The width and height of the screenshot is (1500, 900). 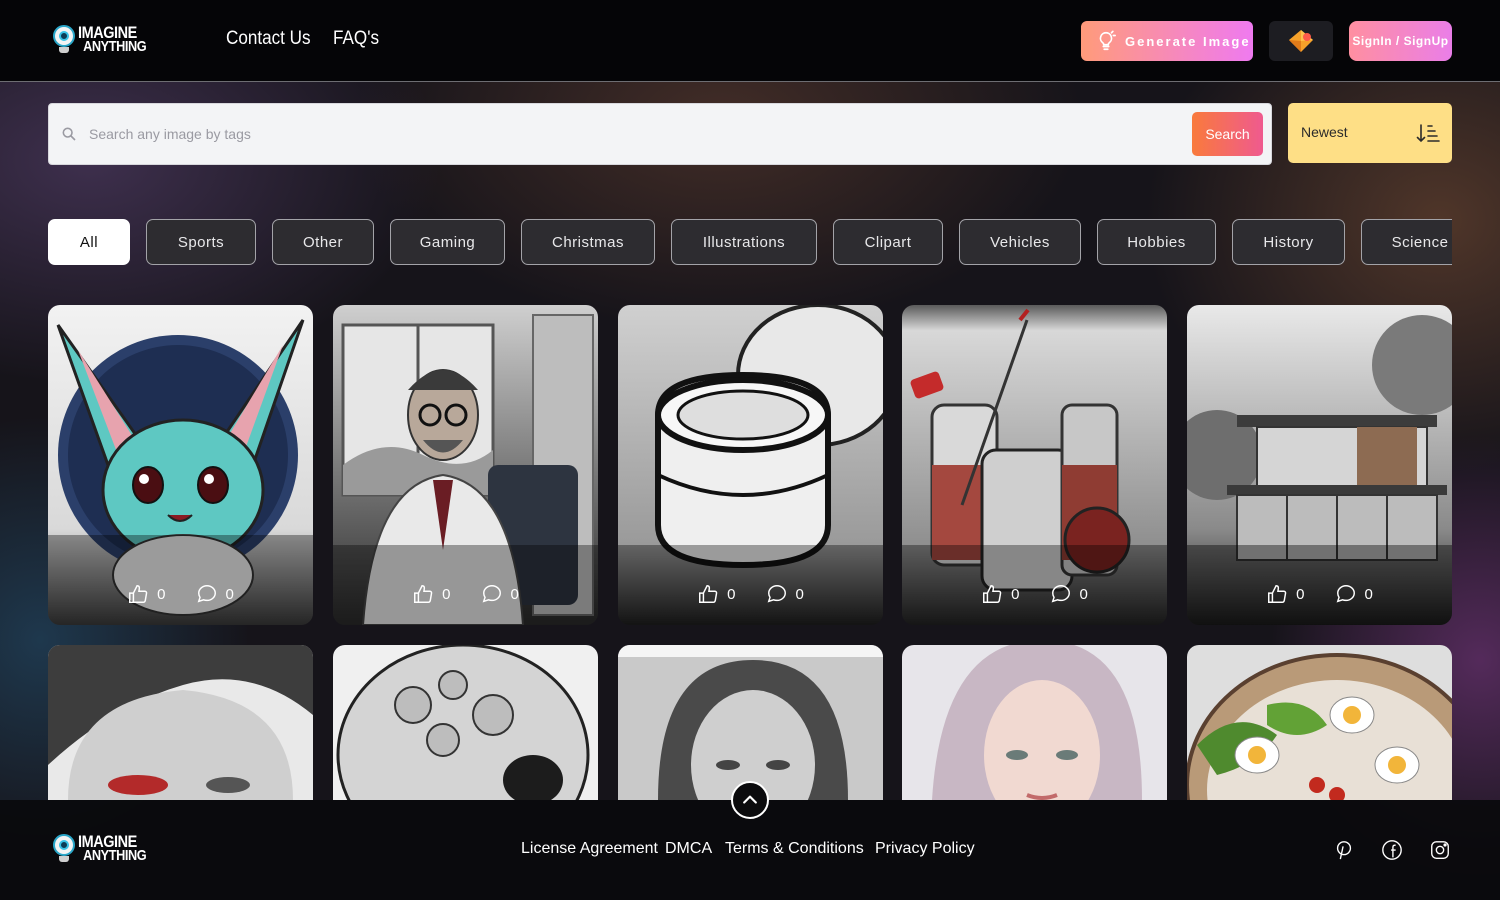 I want to click on footer-link-terms: Terms & Conditions, so click(x=794, y=849).